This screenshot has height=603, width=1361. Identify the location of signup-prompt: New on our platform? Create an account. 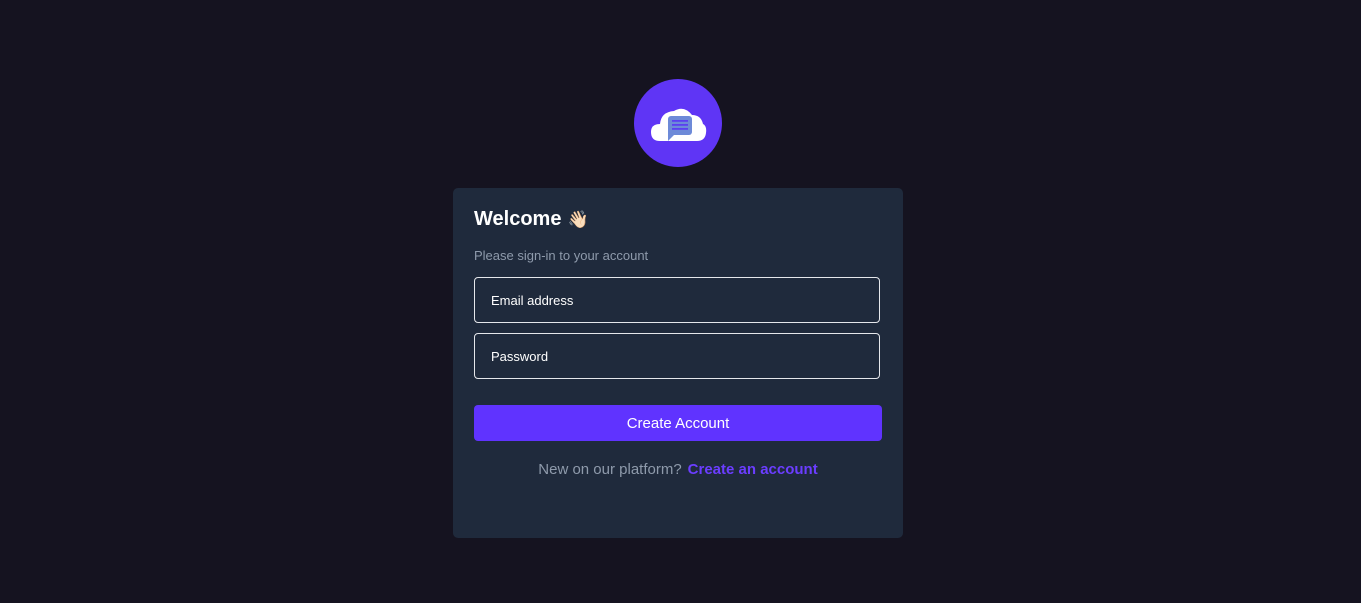
(678, 469).